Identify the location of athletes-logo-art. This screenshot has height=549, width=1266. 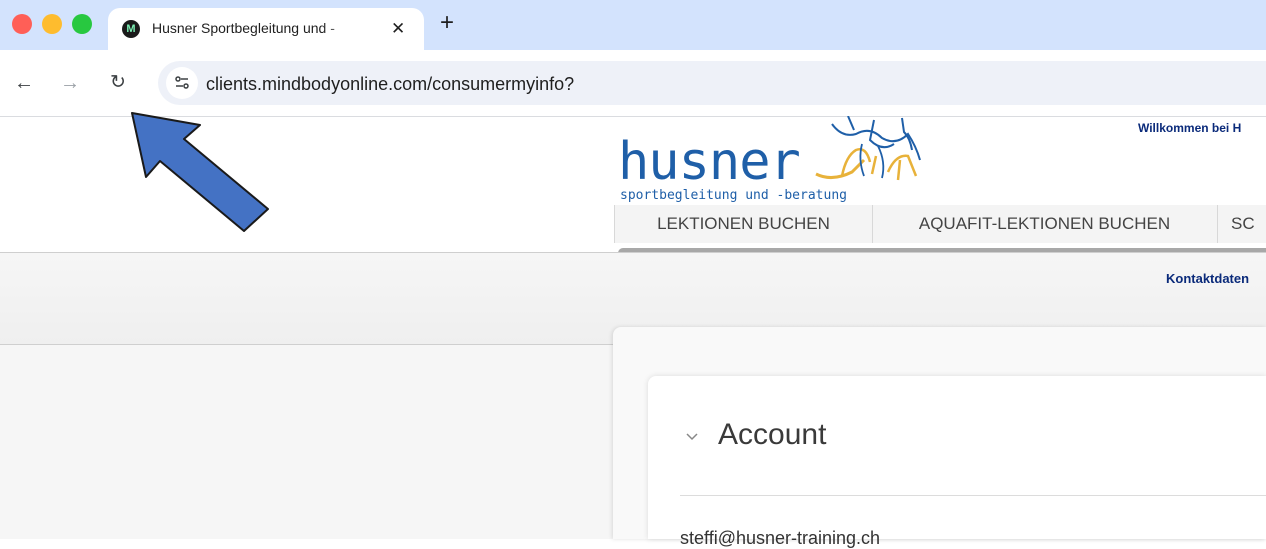
(868, 148).